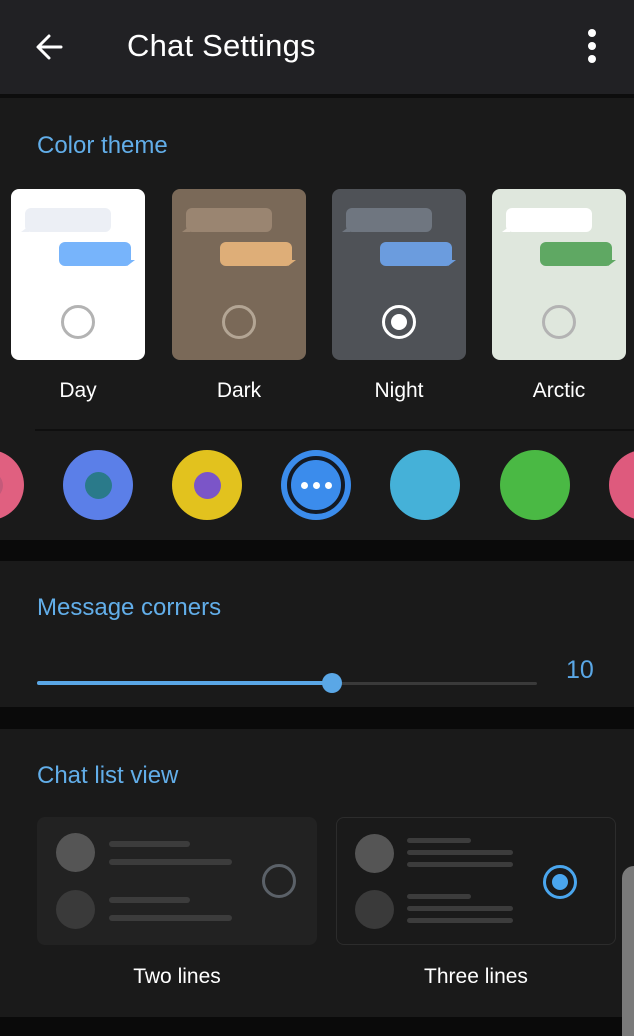 The height and width of the screenshot is (1036, 634). Describe the element at coordinates (476, 976) in the screenshot. I see `view-option-label: Three lines` at that location.